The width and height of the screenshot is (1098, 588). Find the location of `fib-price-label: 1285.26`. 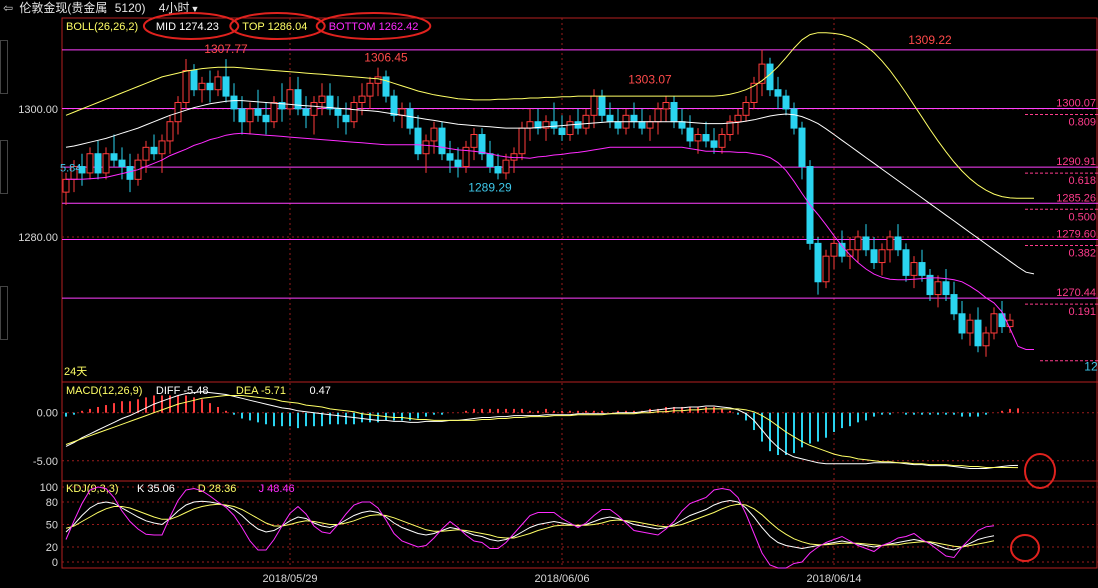

fib-price-label: 1285.26 is located at coordinates (1076, 198).